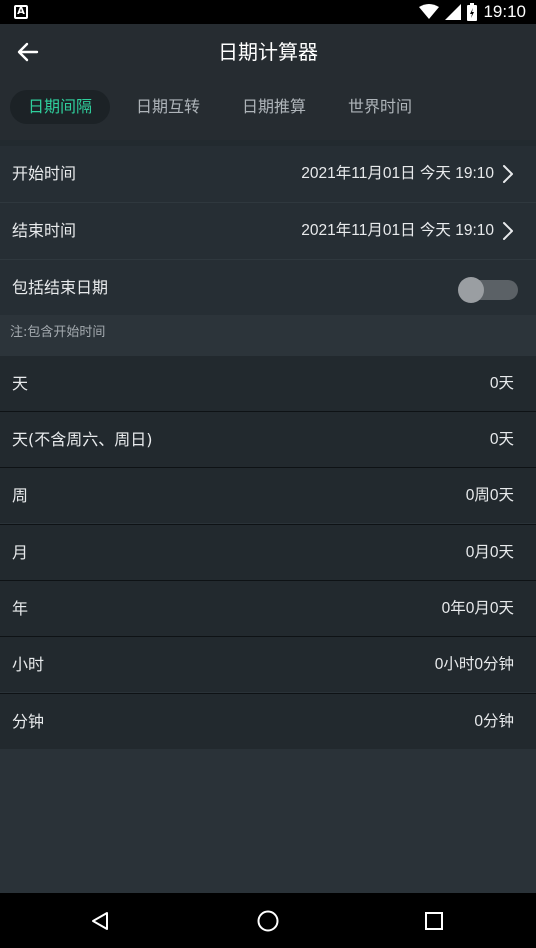 Image resolution: width=536 pixels, height=948 pixels. Describe the element at coordinates (268, 335) in the screenshot. I see `note-bar: 注:包含开始时间` at that location.